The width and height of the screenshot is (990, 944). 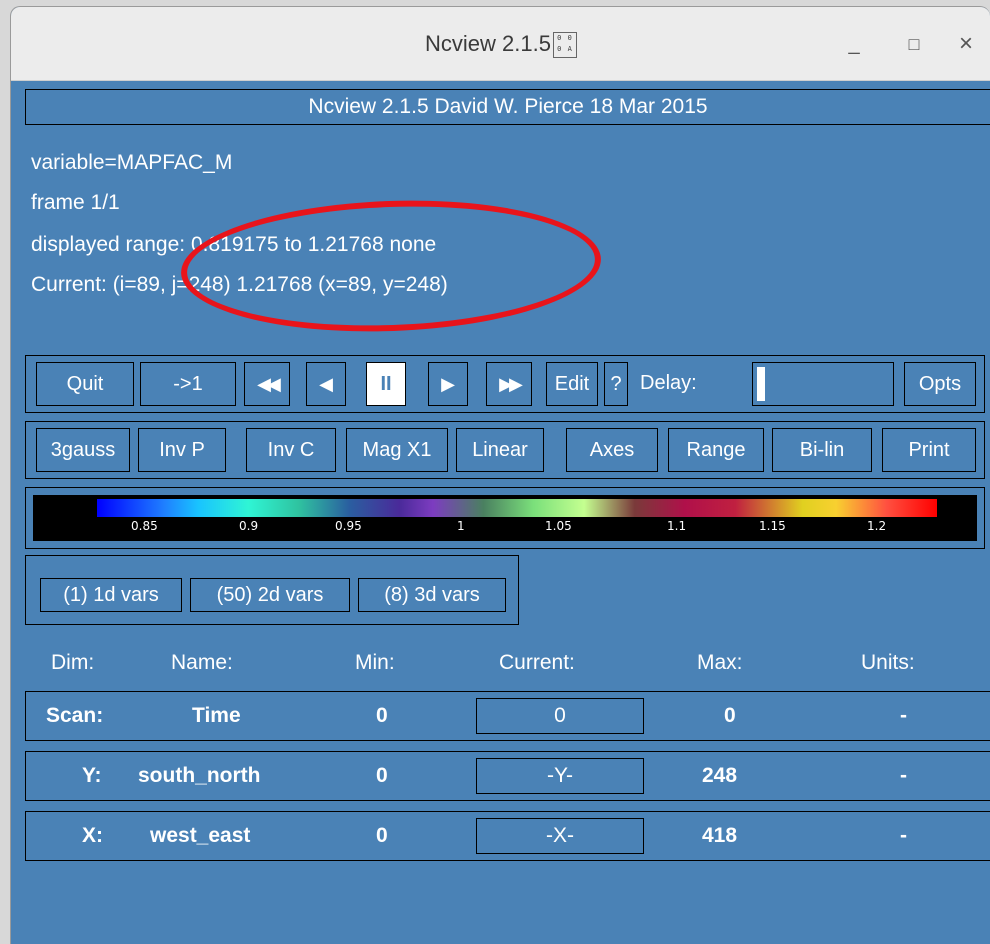 I want to click on header-dim: Dim:, so click(x=73, y=662).